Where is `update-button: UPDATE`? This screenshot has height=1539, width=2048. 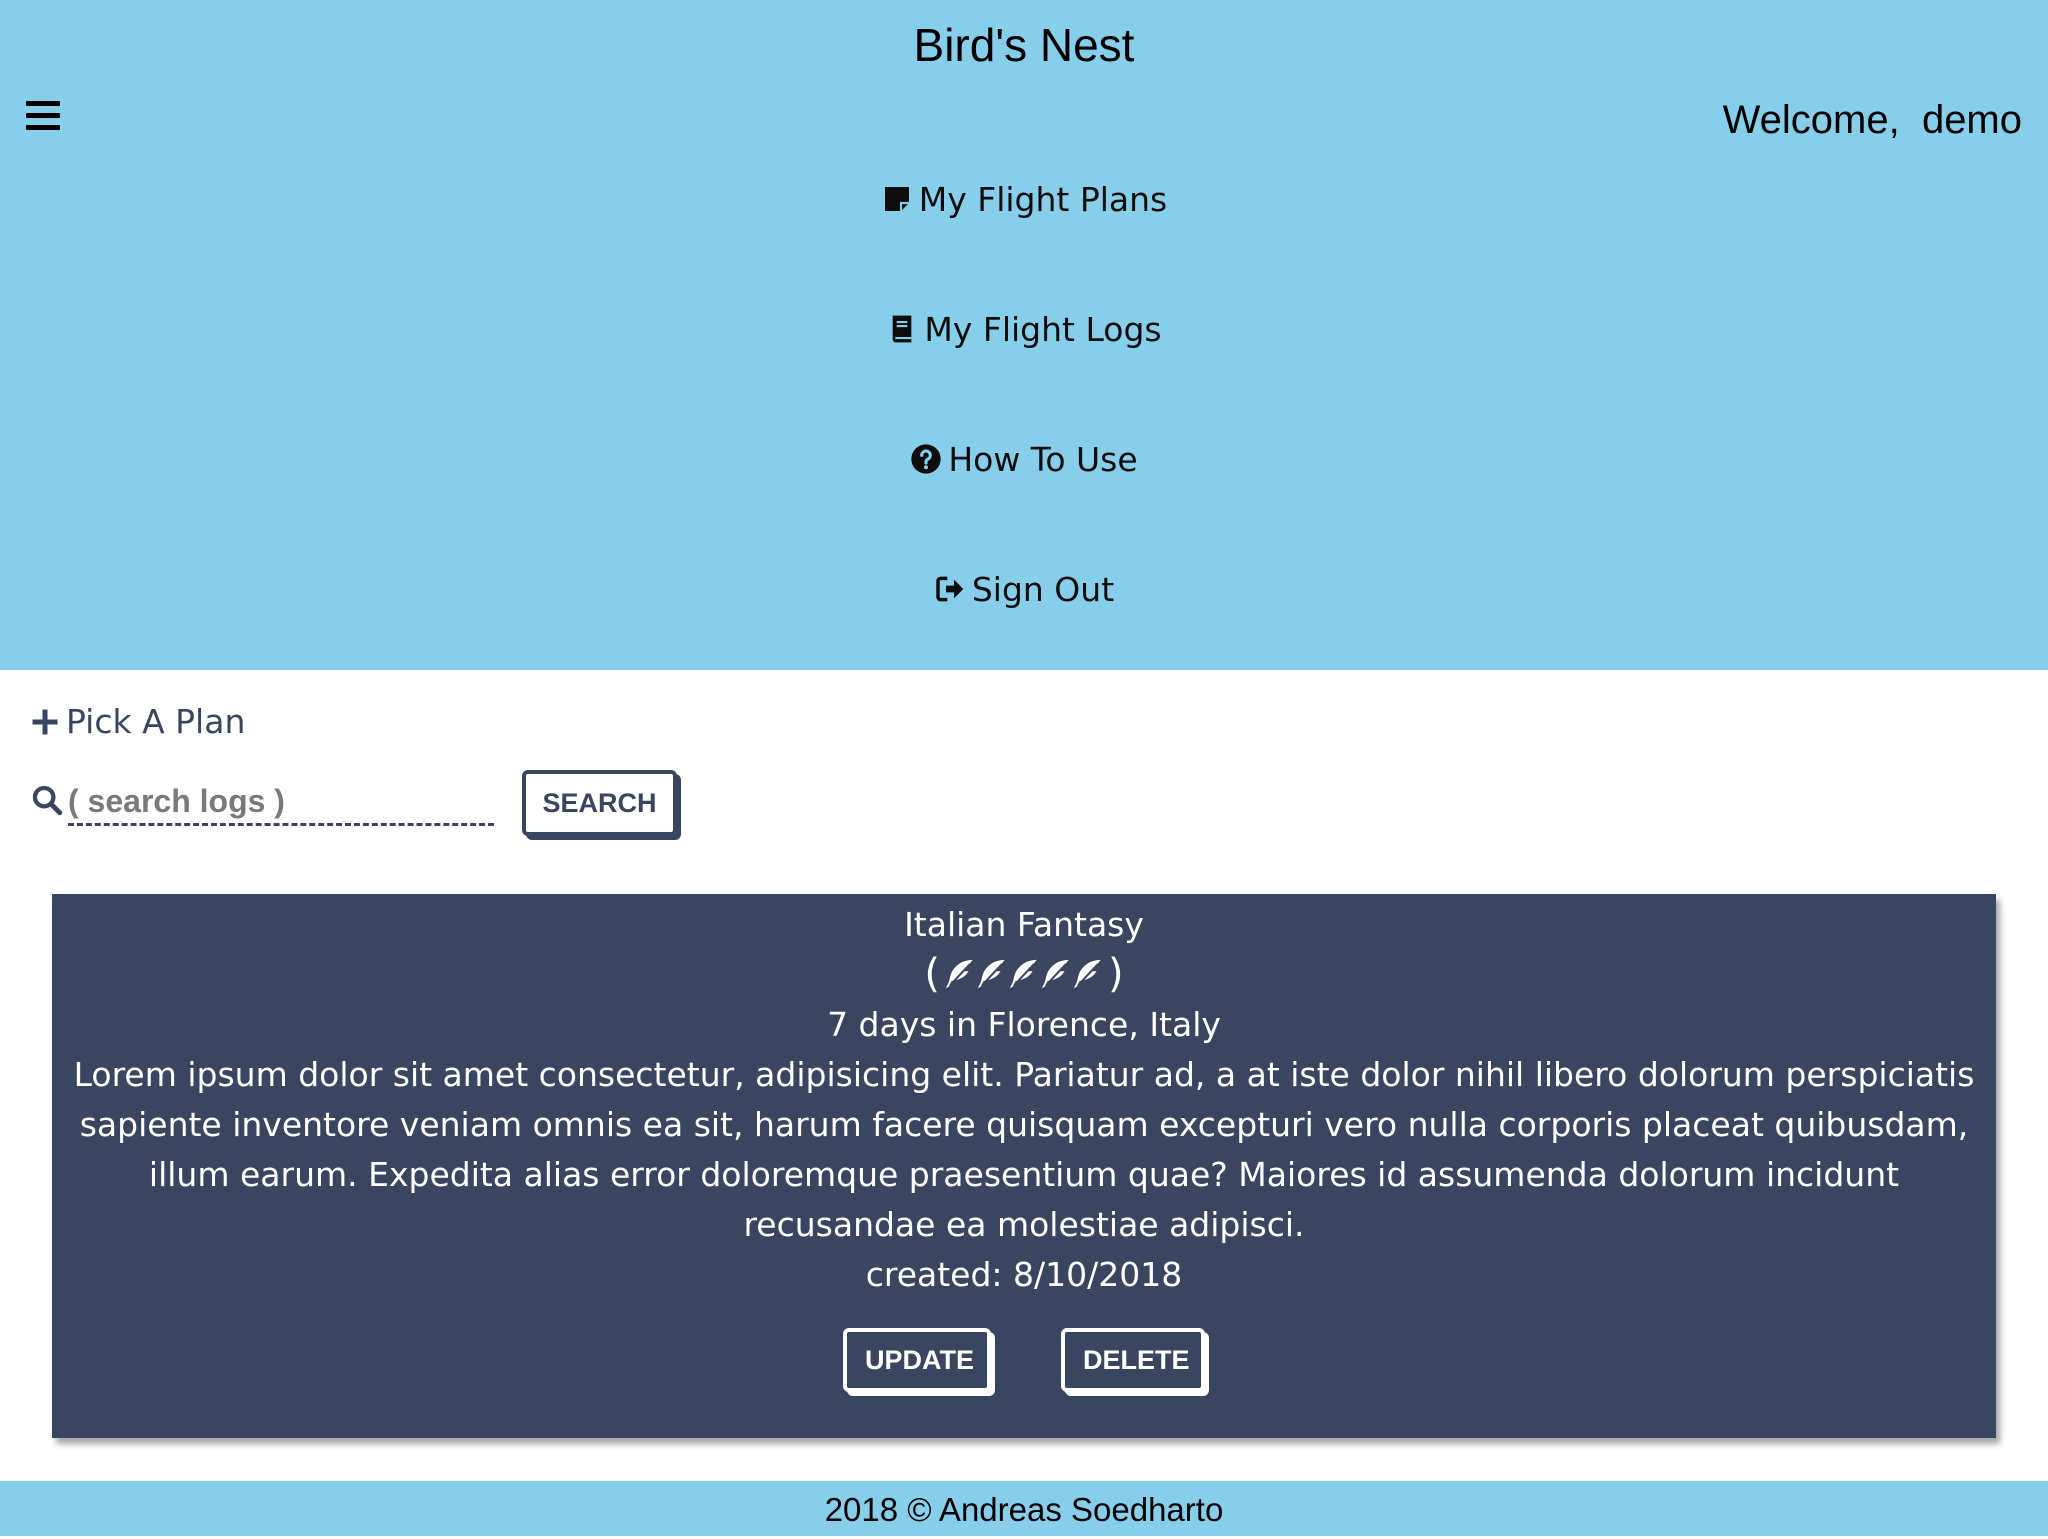 update-button: UPDATE is located at coordinates (917, 1360).